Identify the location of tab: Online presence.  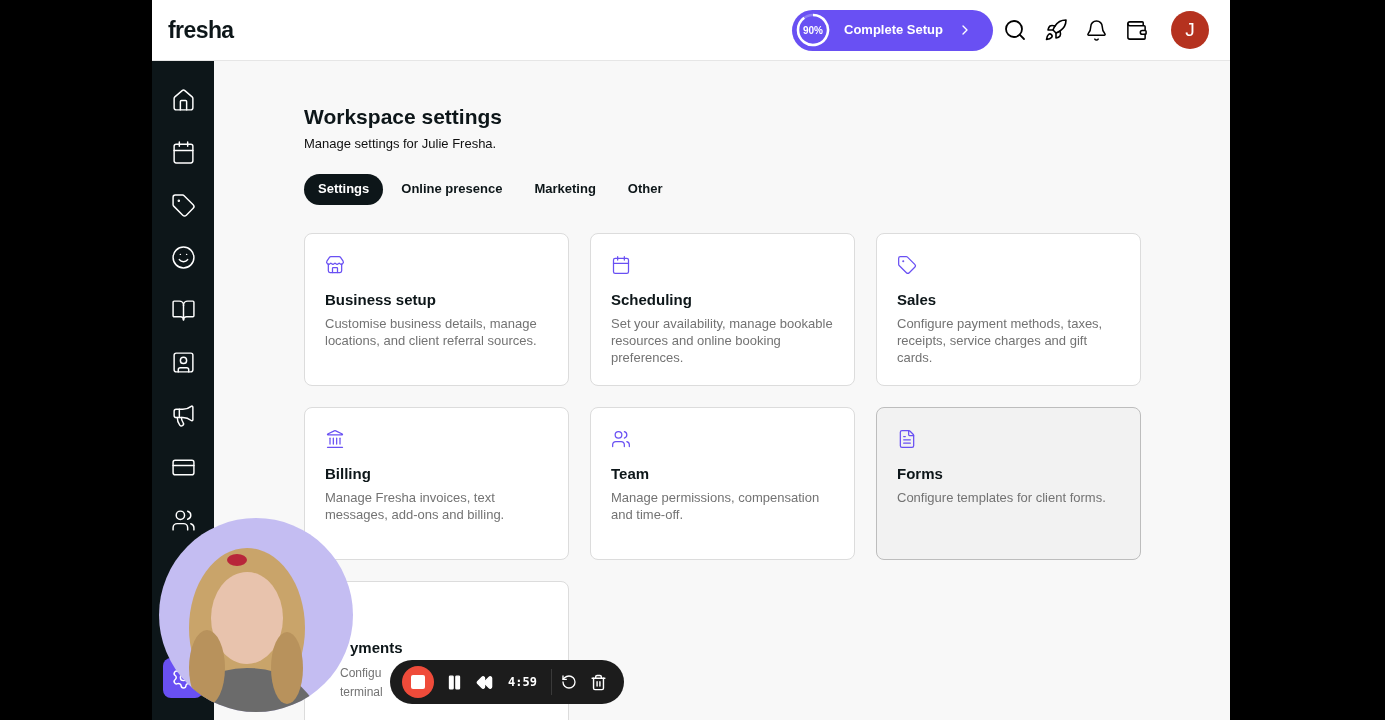
(452, 189).